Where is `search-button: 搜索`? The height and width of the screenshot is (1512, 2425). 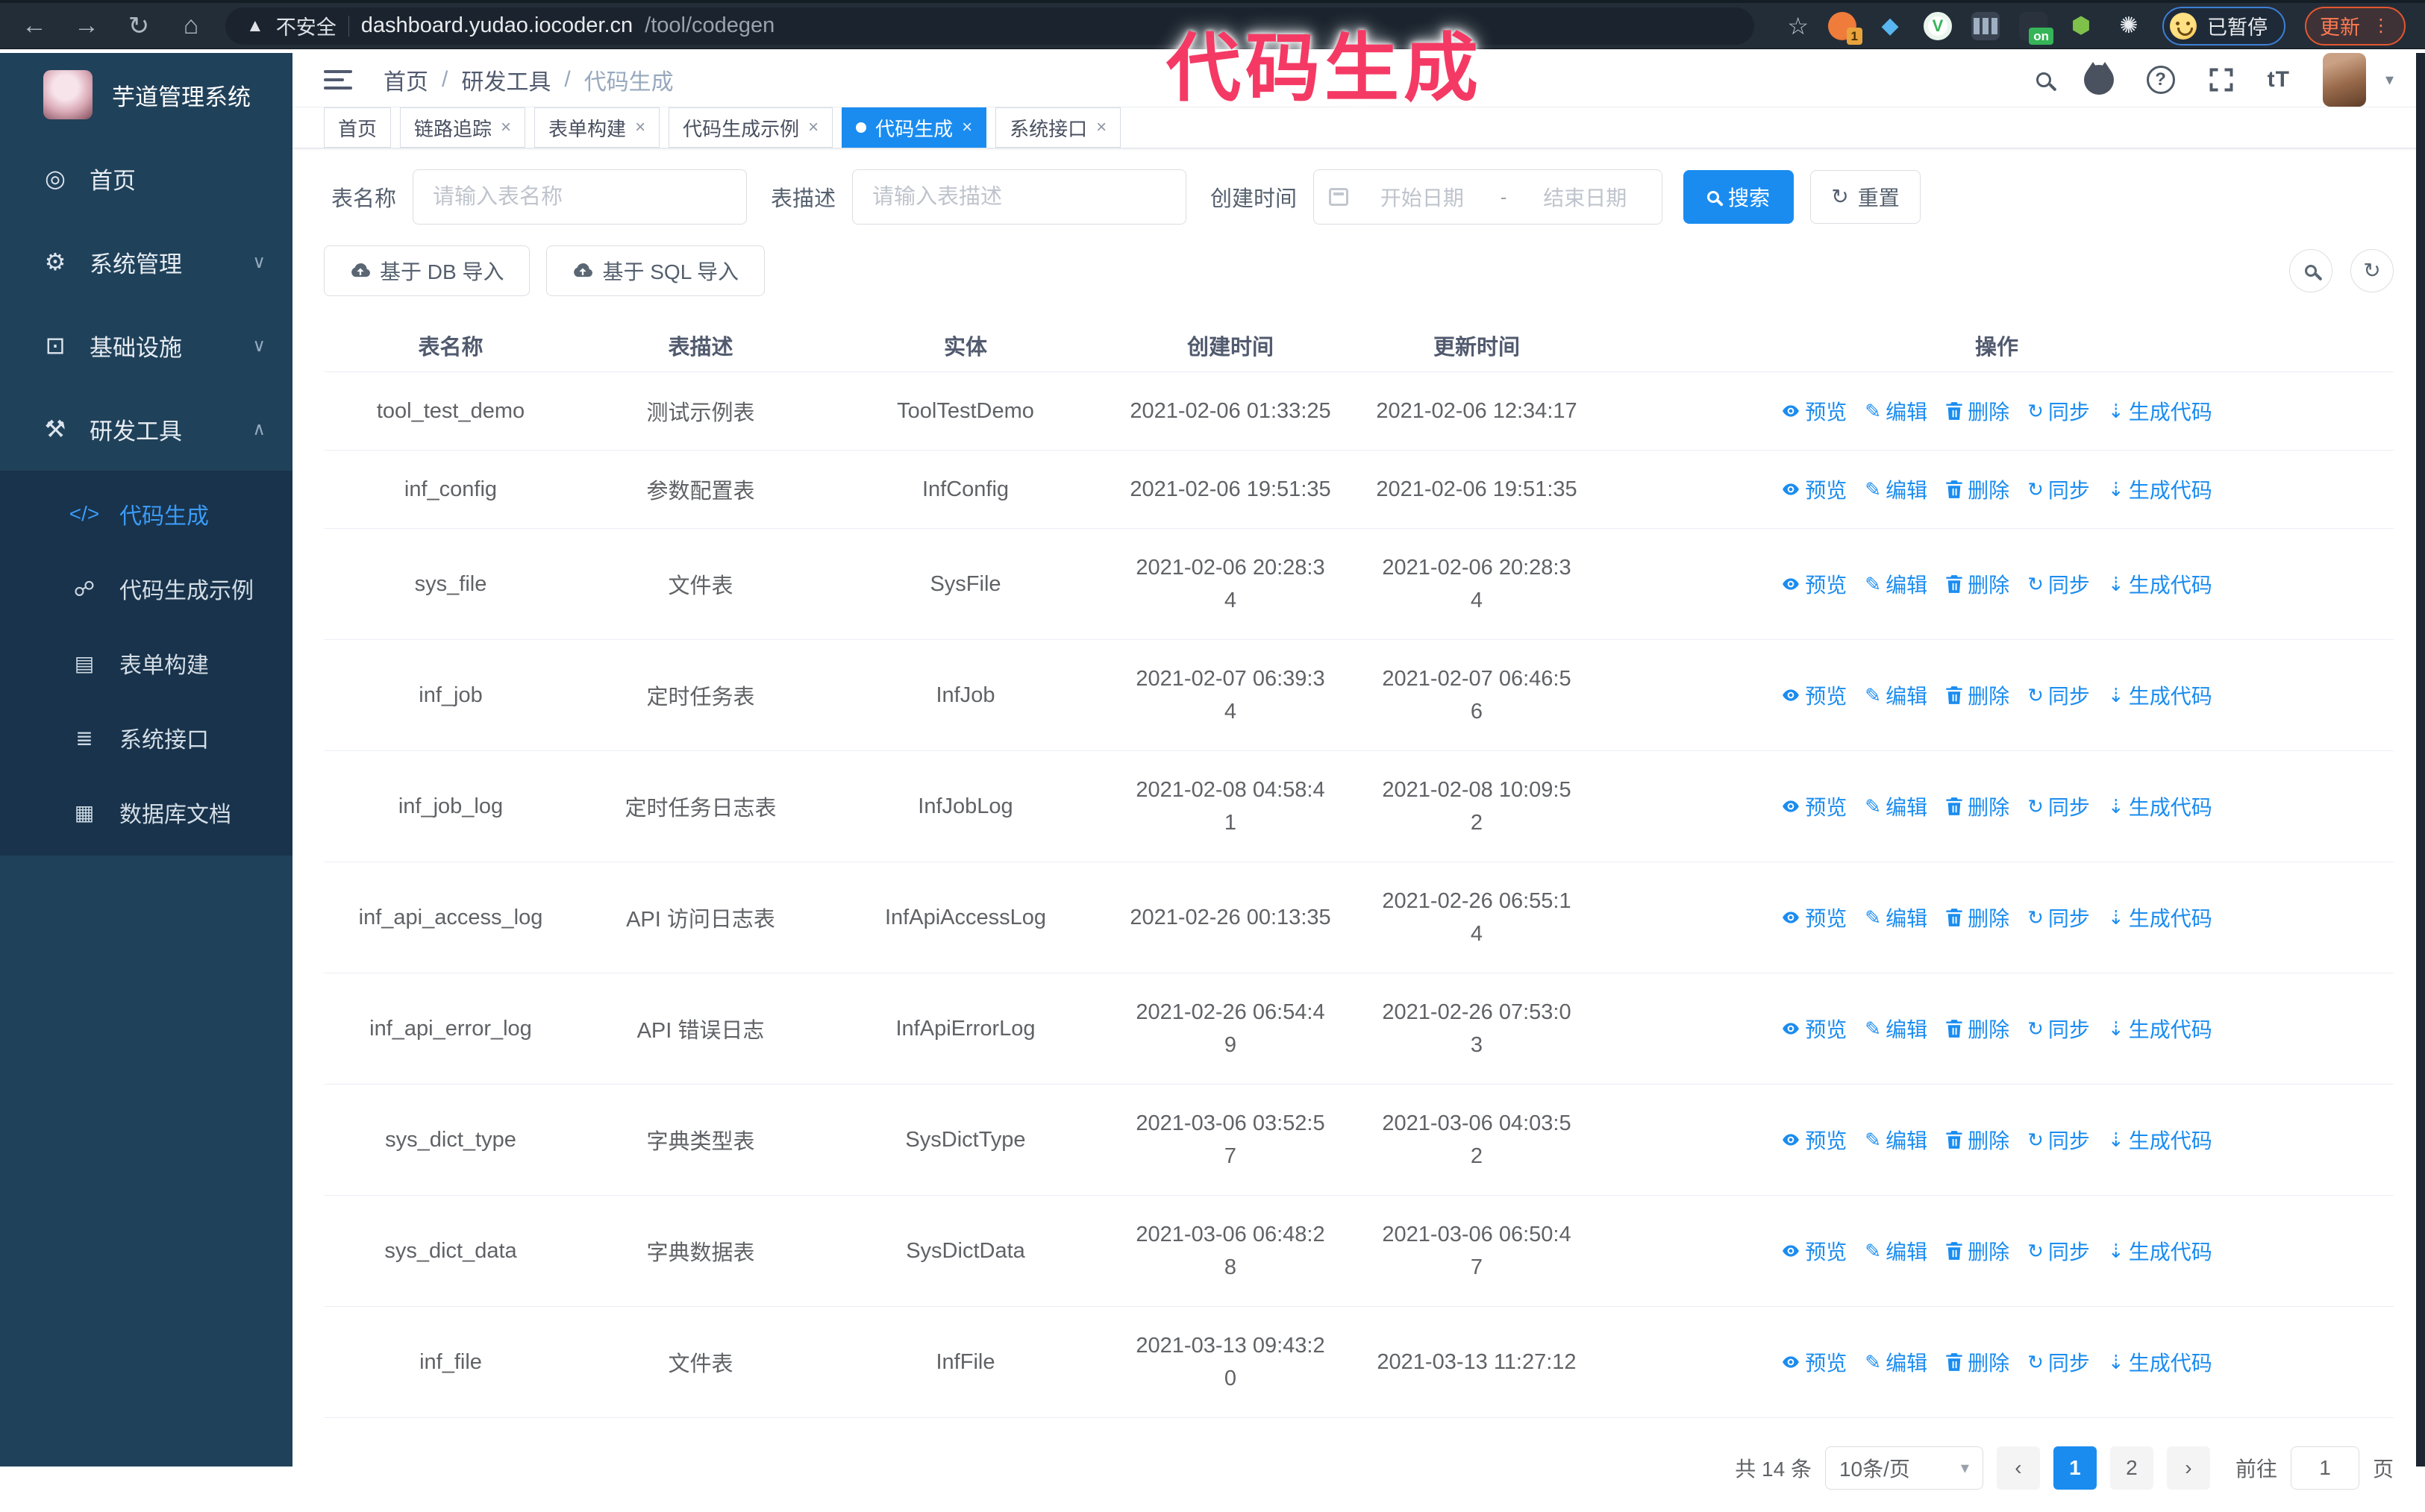 search-button: 搜索 is located at coordinates (1738, 197).